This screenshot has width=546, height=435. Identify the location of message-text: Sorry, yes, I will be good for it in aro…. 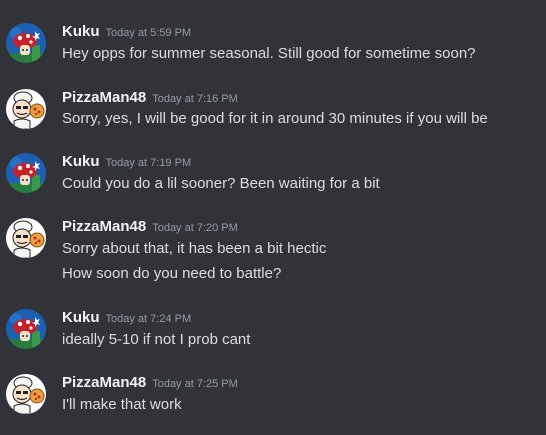
(275, 118).